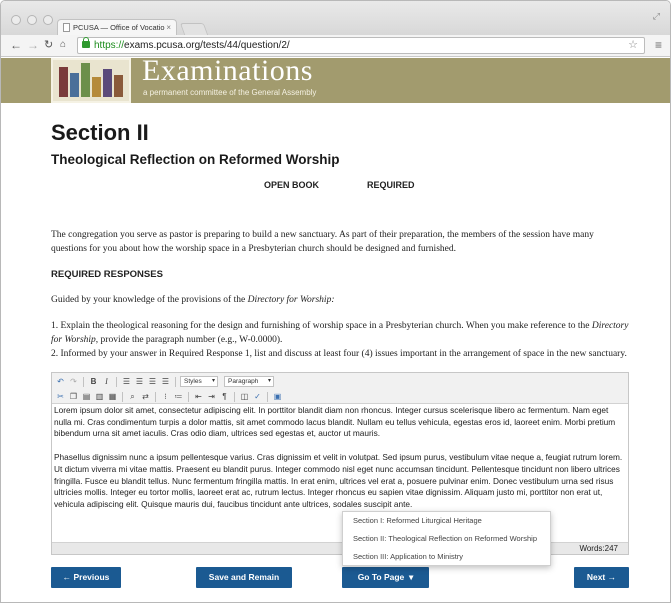  I want to click on bookmark-star-icon: ☆, so click(633, 45).